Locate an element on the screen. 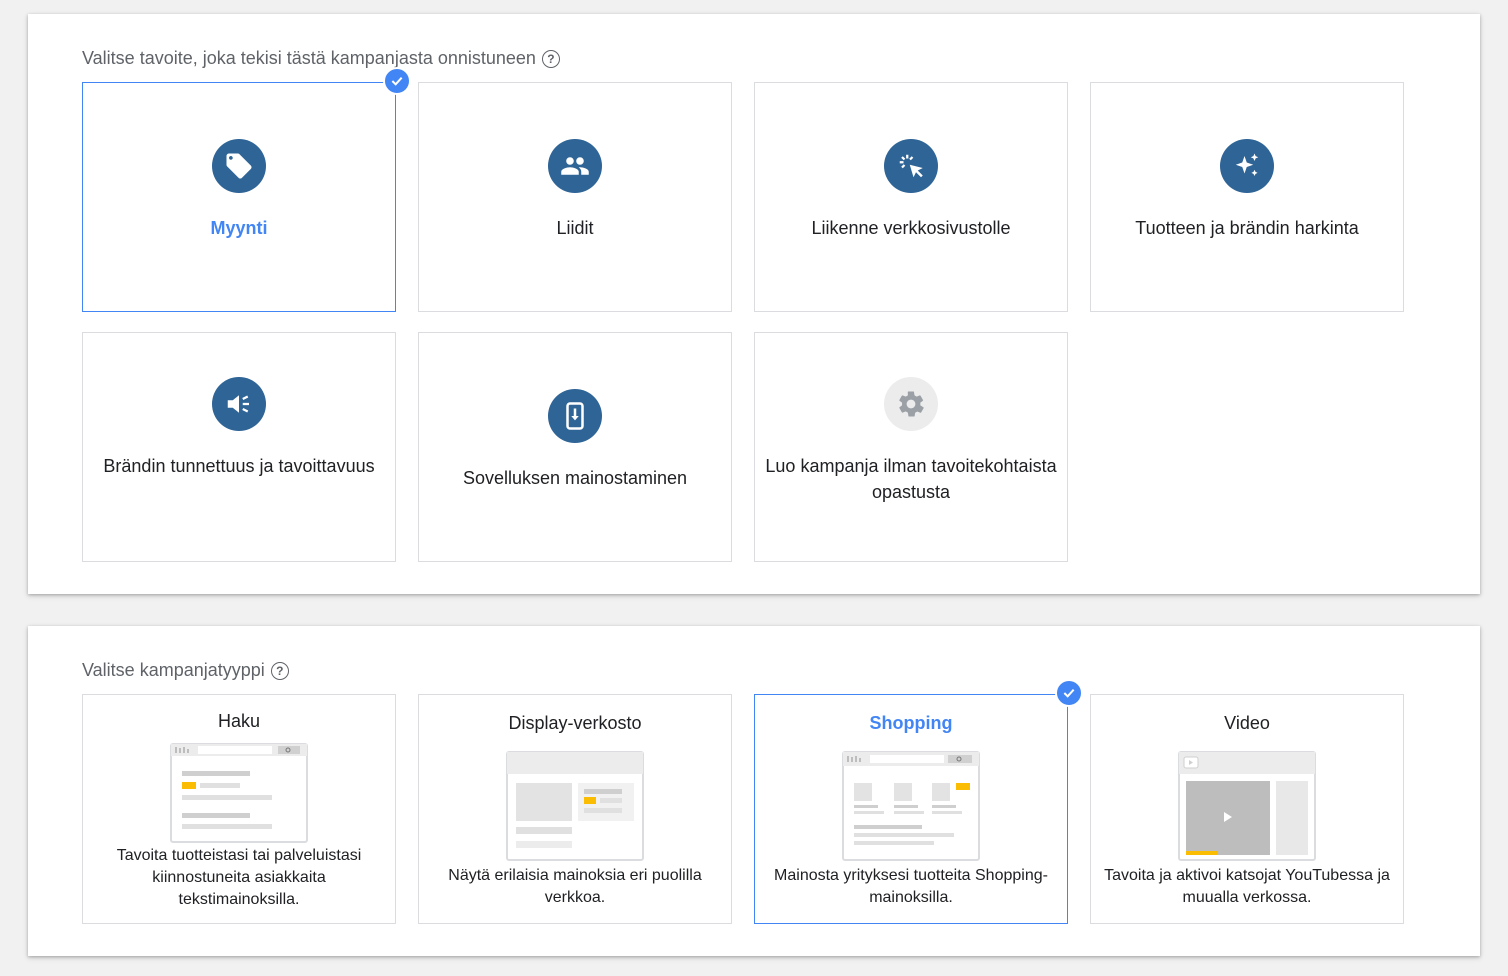 This screenshot has height=976, width=1508. goal-card-website-traffic: Liikenne verkkosivustolle is located at coordinates (911, 197).